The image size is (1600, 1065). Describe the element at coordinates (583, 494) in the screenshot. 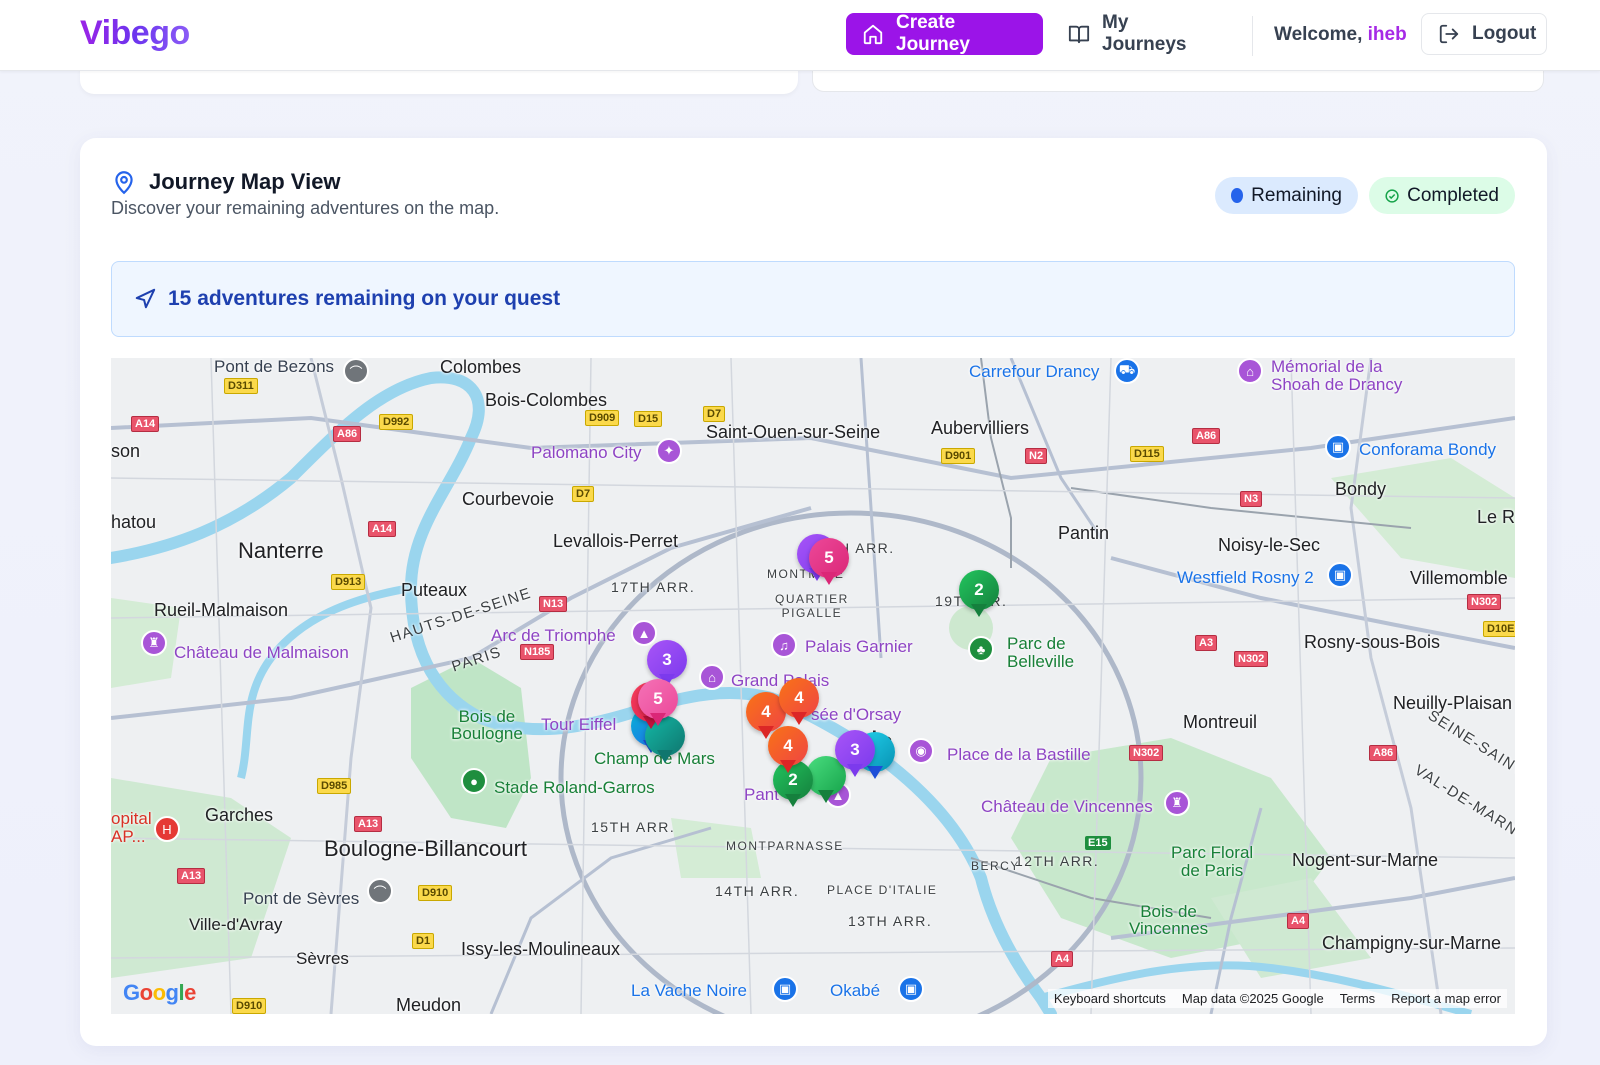

I see `road-shield: D7` at that location.